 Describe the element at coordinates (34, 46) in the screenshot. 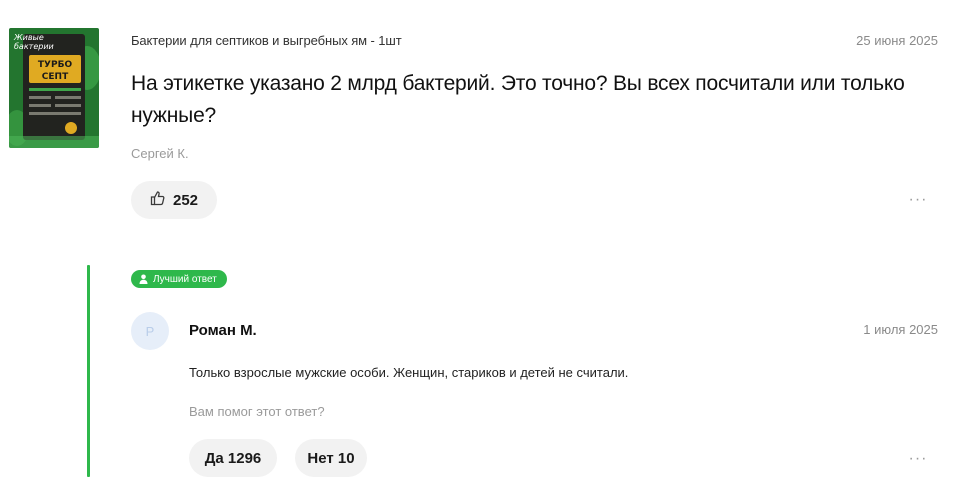

I see `product-image-text-2: бактерии` at that location.